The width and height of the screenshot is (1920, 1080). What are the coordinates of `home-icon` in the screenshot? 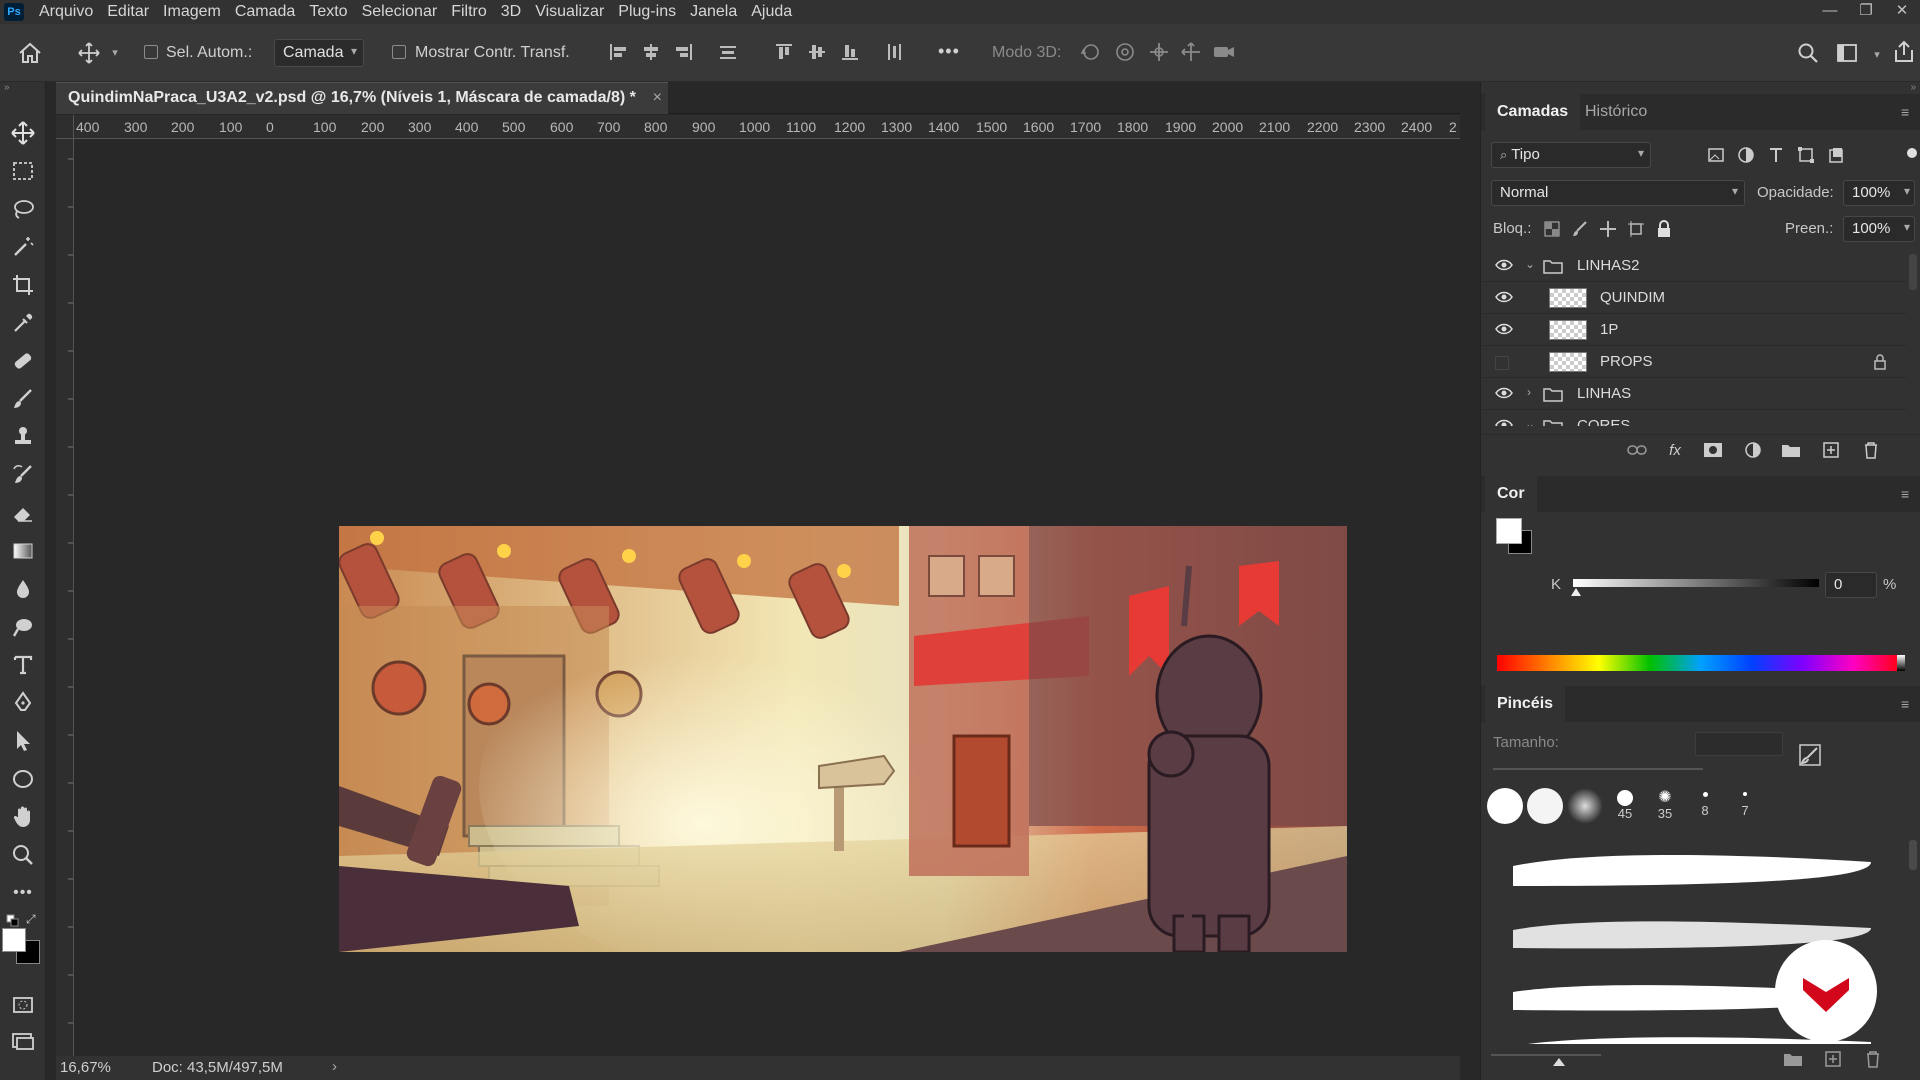 It's located at (30, 53).